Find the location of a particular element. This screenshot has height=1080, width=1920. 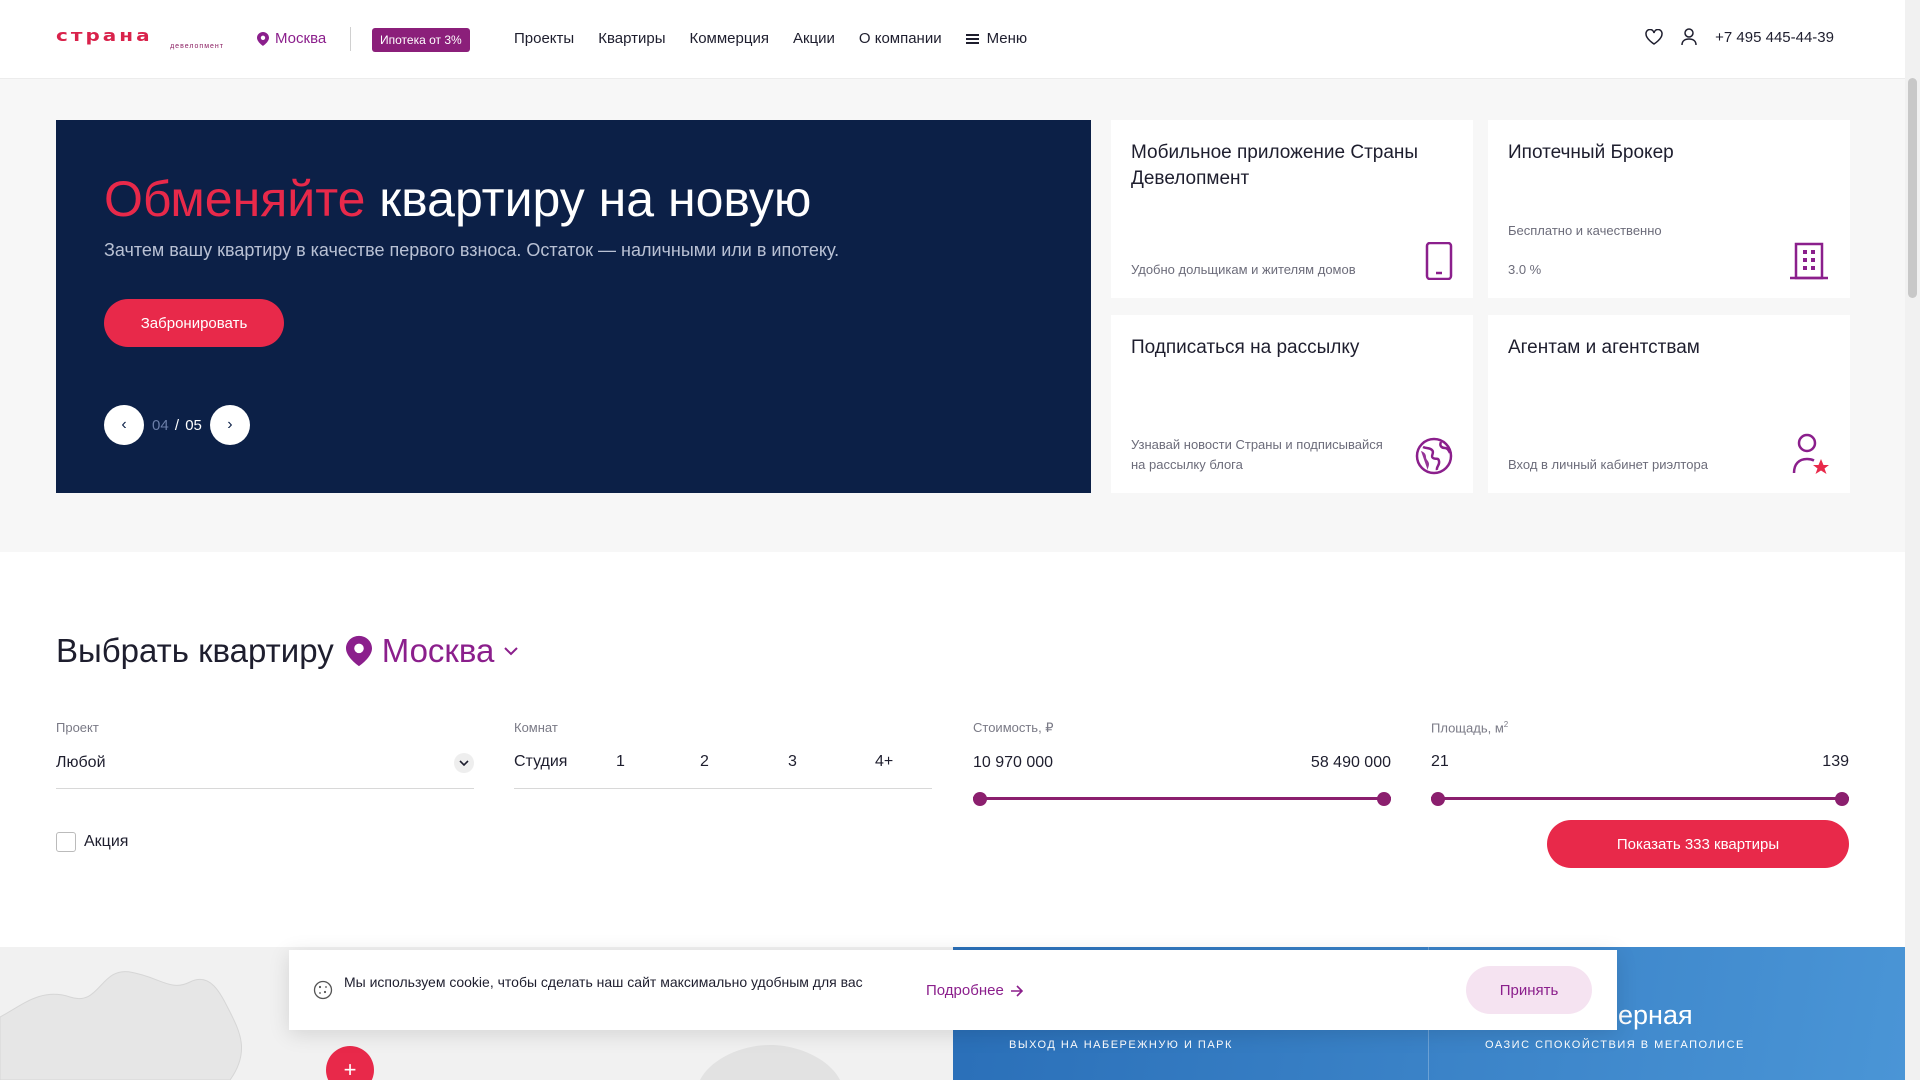

header-actions: +7 495 445-44-39 is located at coordinates (1739, 37).